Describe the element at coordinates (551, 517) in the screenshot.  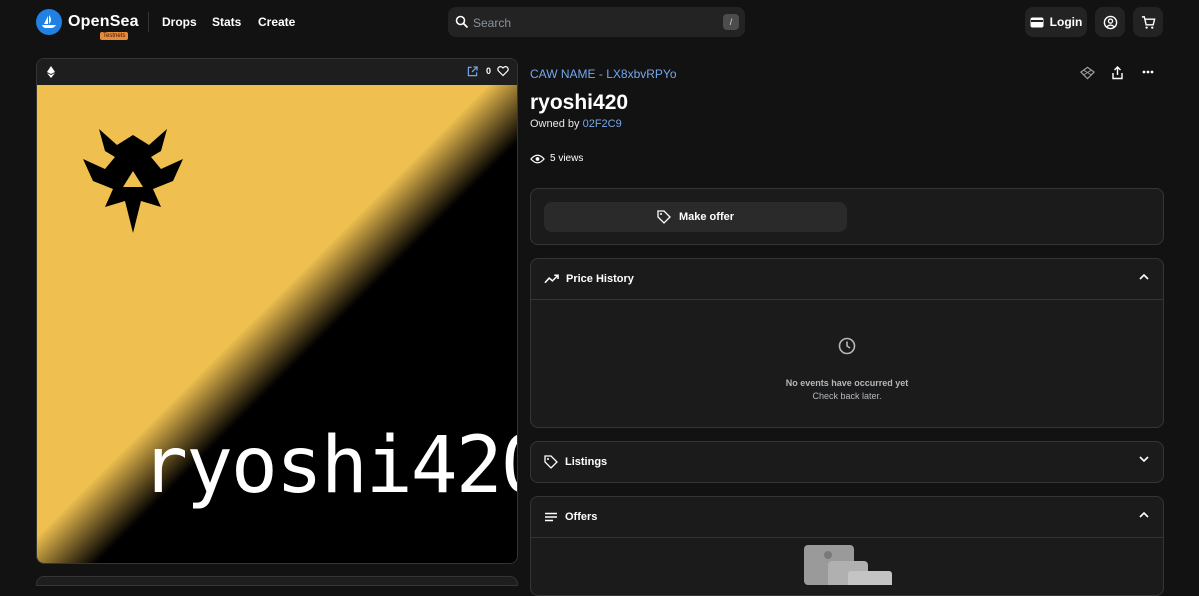
I see `list-lines-icon` at that location.